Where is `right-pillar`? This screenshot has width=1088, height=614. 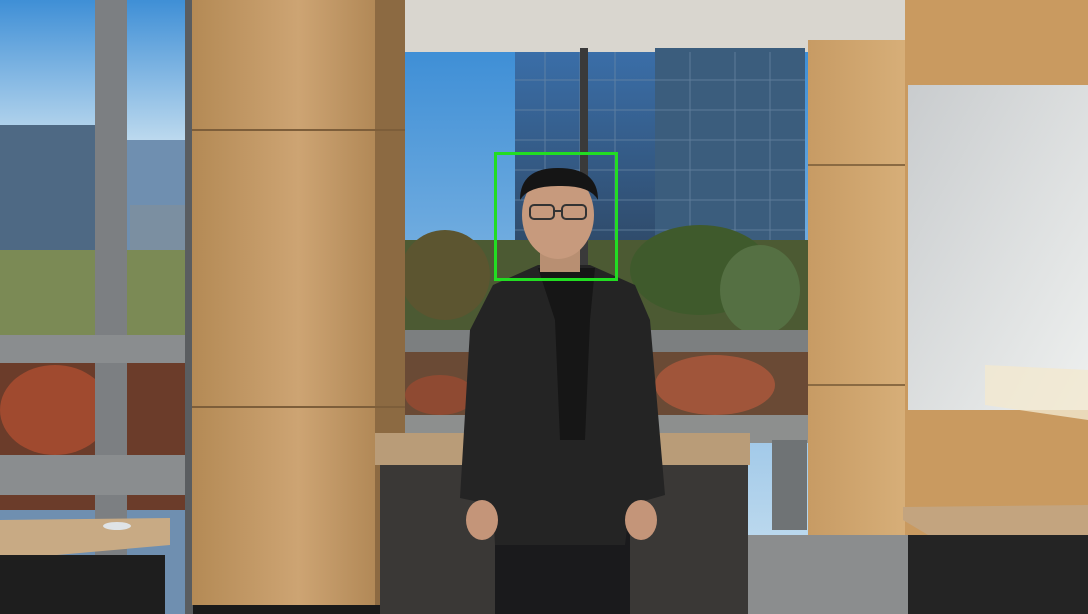 right-pillar is located at coordinates (860, 300).